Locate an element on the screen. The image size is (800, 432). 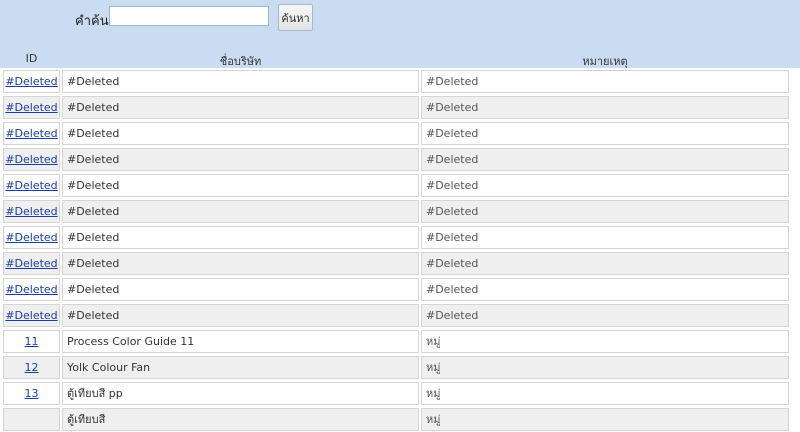
company-name-cell: Yolk Colour Fan is located at coordinates (240, 367).